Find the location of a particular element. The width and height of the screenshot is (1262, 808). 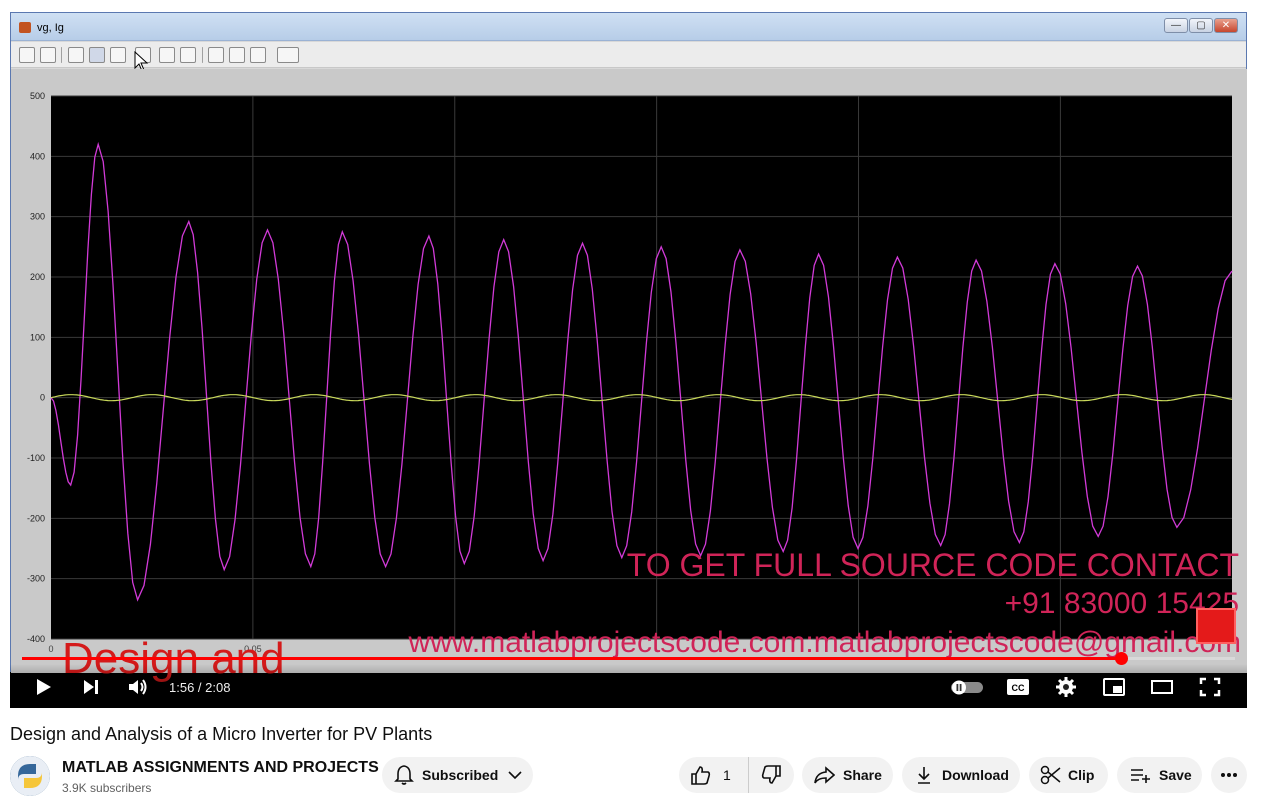

minimize-button: — is located at coordinates (1176, 25).